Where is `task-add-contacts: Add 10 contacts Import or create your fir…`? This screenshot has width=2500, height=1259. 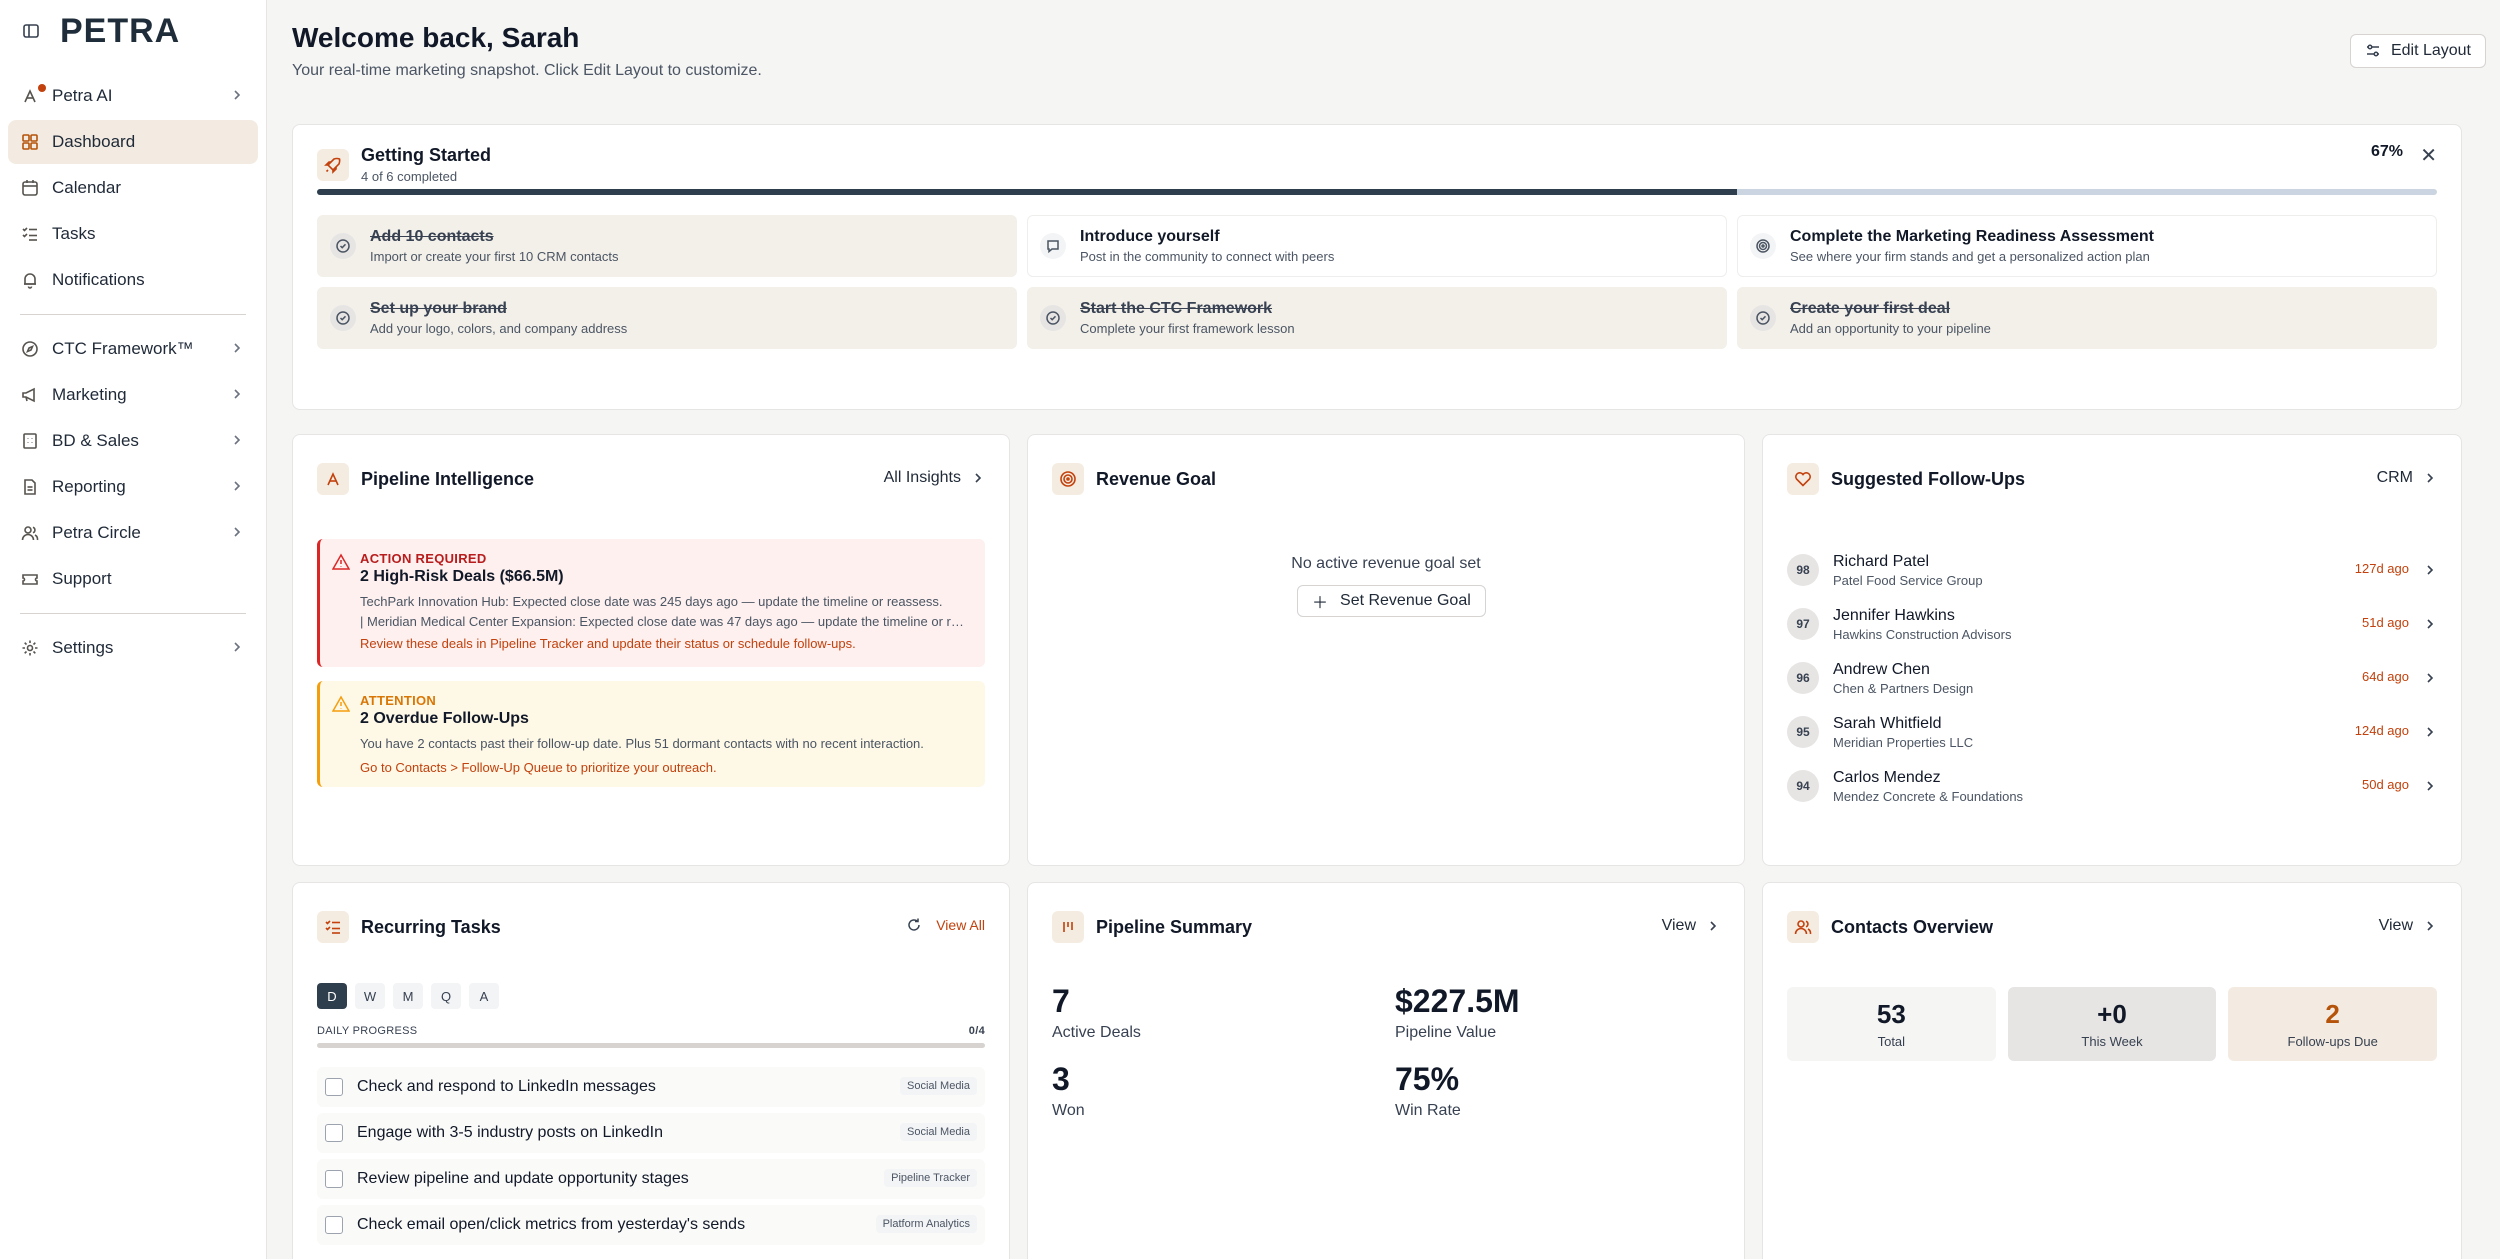
task-add-contacts: Add 10 contacts Import or create your fir… is located at coordinates (667, 246).